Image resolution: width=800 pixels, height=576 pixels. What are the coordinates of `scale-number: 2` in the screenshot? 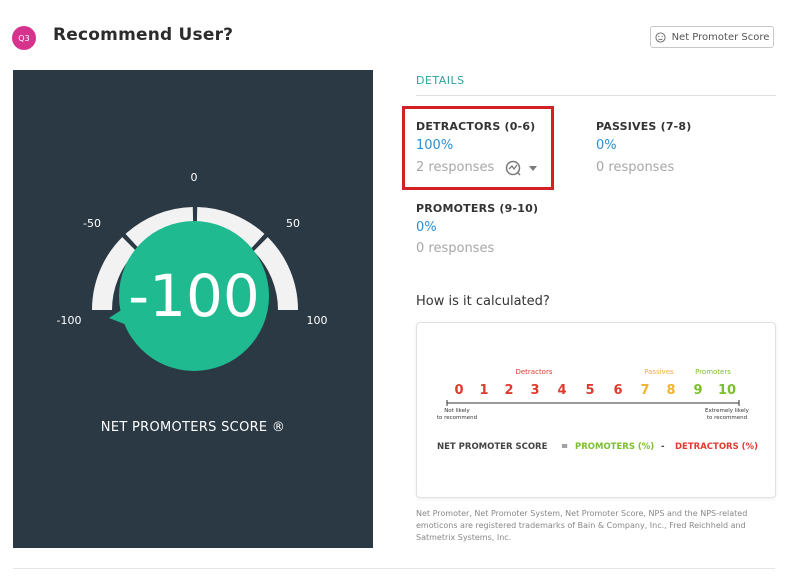 It's located at (508, 390).